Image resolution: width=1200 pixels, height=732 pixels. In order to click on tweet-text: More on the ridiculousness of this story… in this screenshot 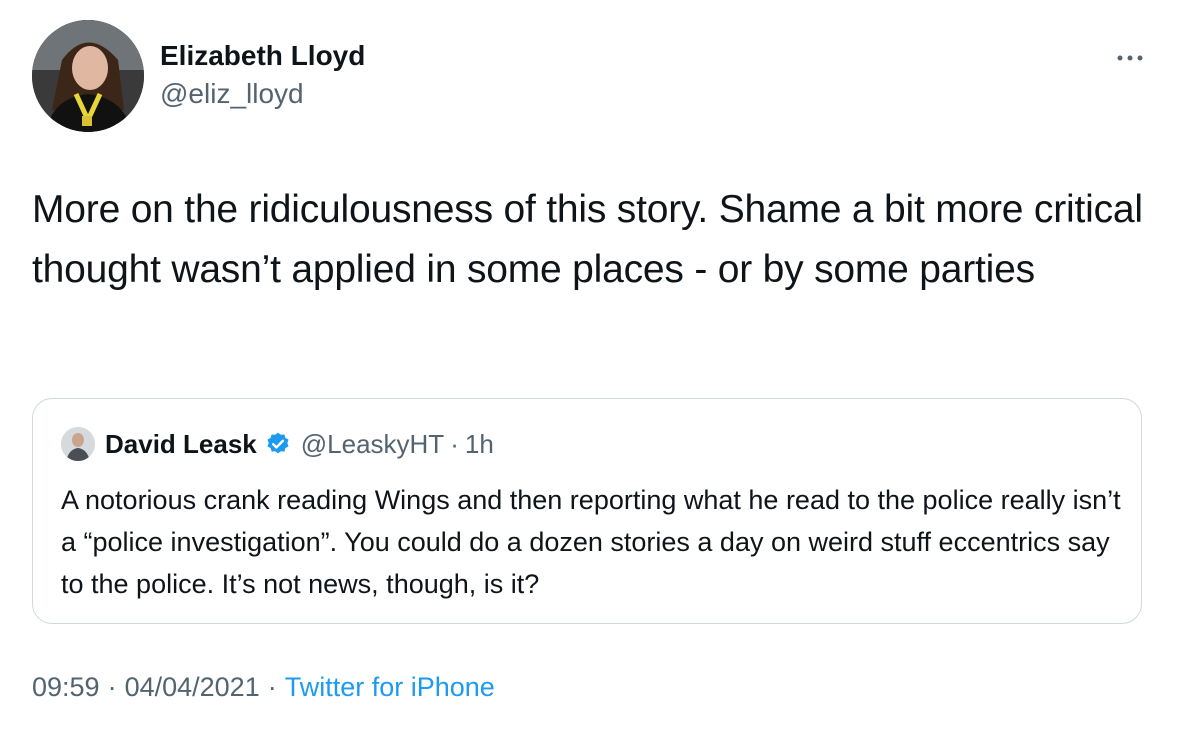, I will do `click(587, 239)`.